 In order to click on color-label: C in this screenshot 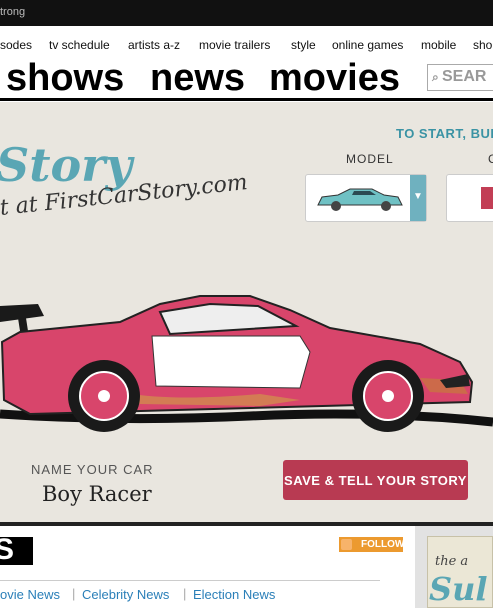, I will do `click(490, 159)`.